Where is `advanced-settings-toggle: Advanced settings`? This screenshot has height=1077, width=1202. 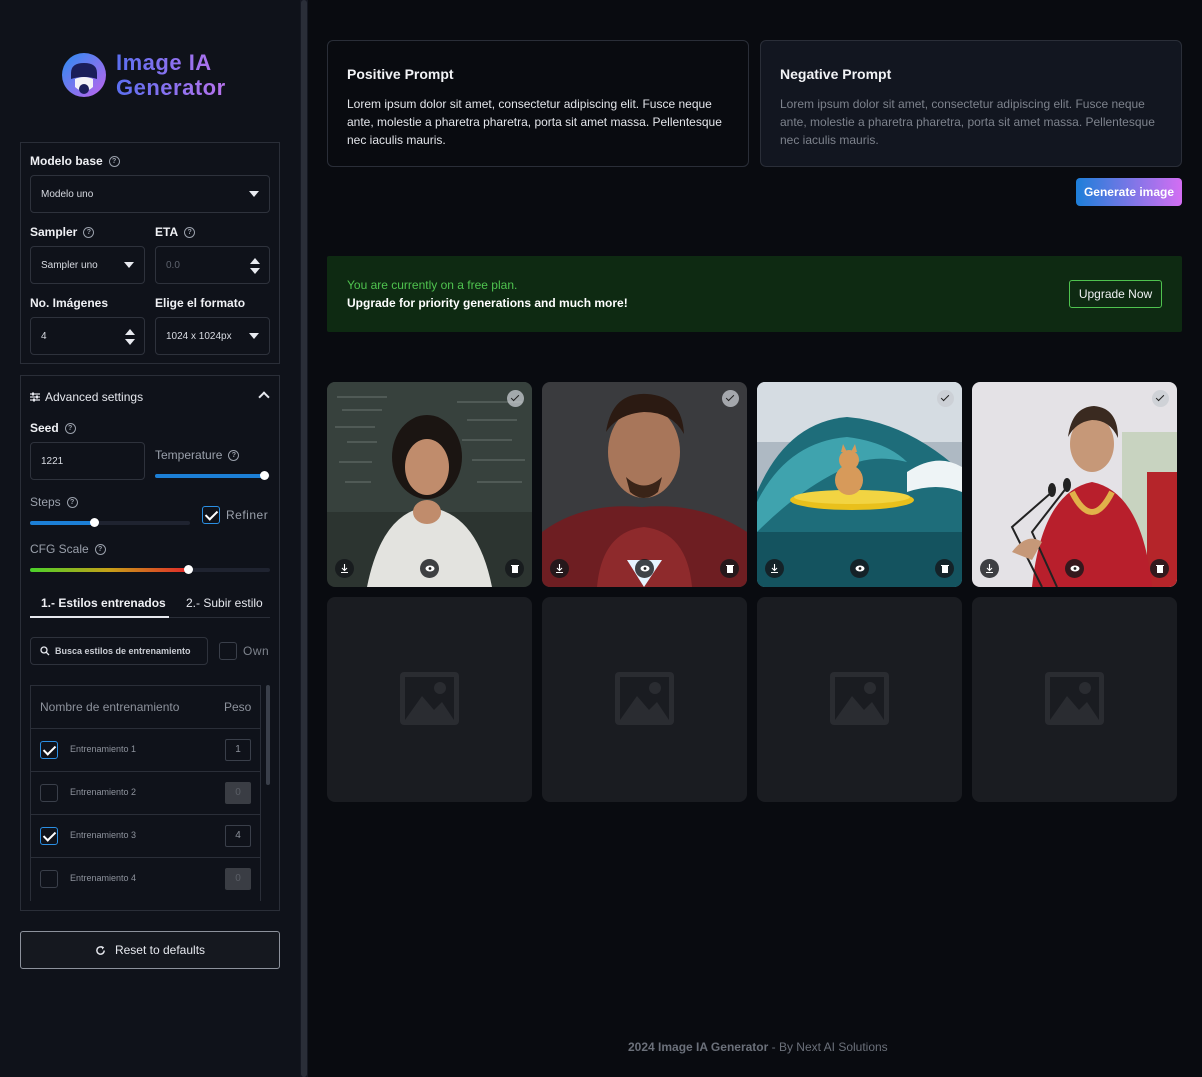 advanced-settings-toggle: Advanced settings is located at coordinates (86, 397).